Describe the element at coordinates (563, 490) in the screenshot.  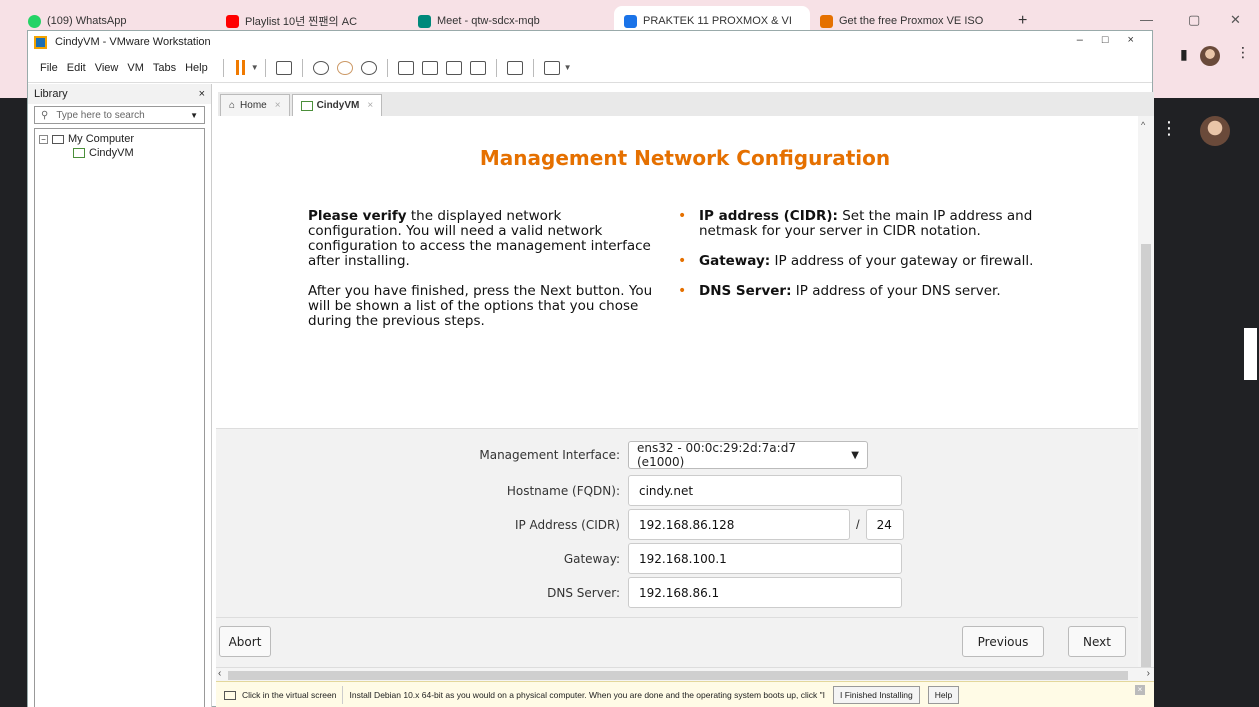
I see `hostname-label: Hostname (FQDN):` at that location.